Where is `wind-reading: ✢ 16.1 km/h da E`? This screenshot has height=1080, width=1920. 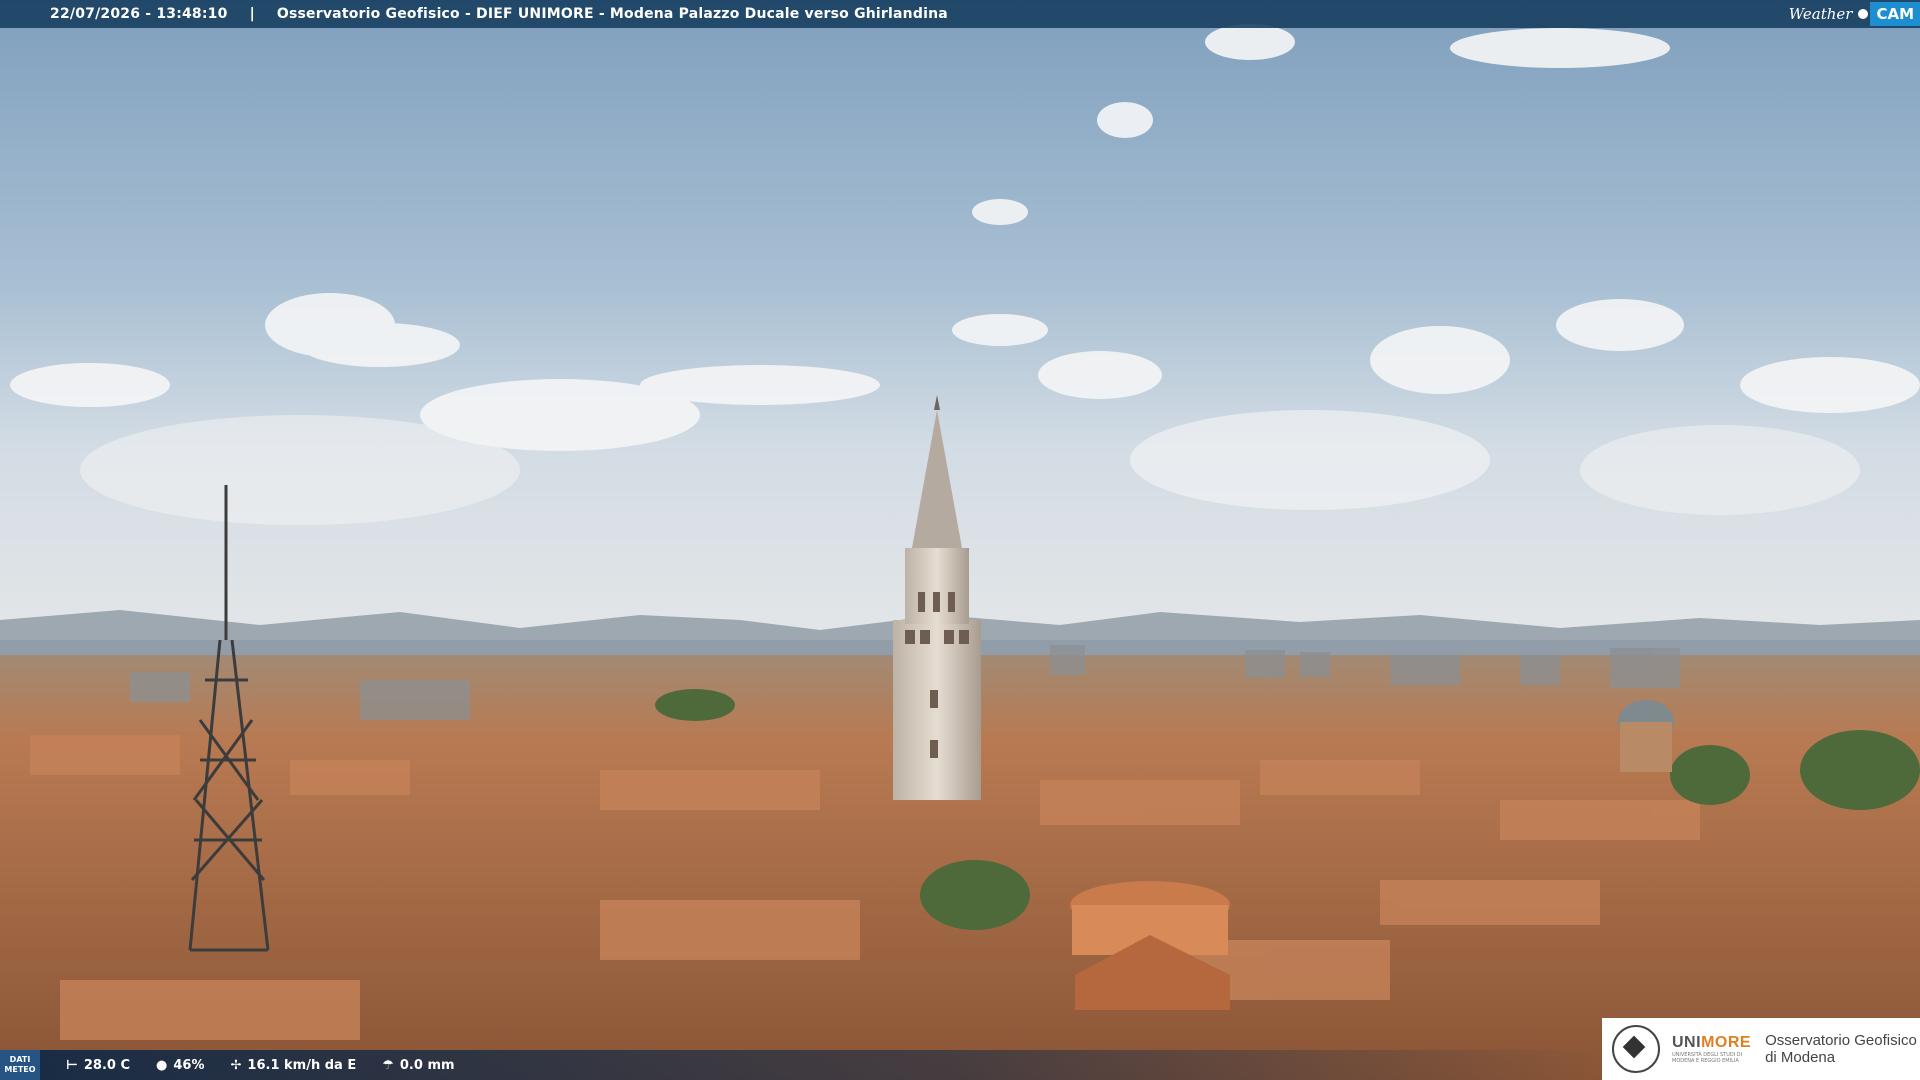
wind-reading: ✢ 16.1 km/h da E is located at coordinates (294, 1065).